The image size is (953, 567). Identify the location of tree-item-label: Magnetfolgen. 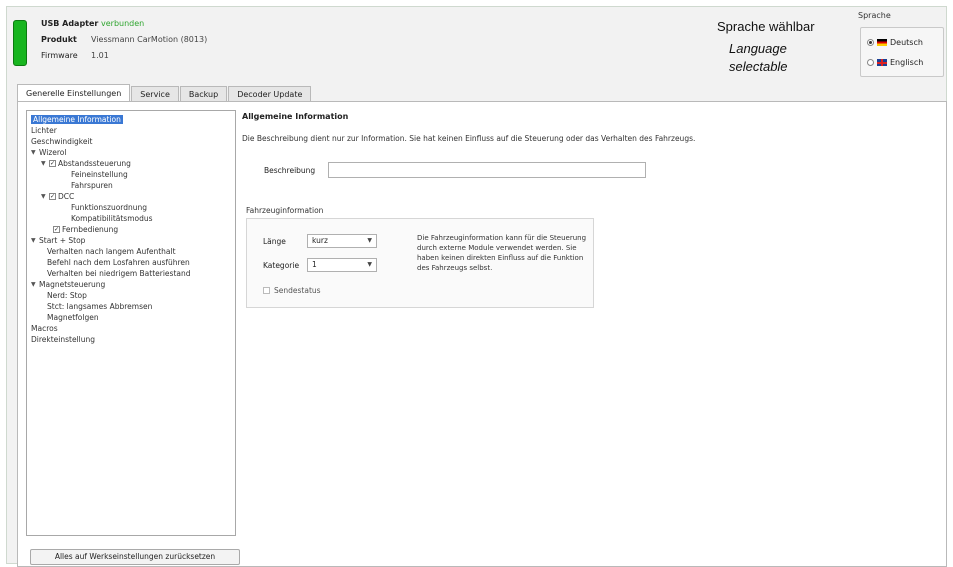
(73, 317).